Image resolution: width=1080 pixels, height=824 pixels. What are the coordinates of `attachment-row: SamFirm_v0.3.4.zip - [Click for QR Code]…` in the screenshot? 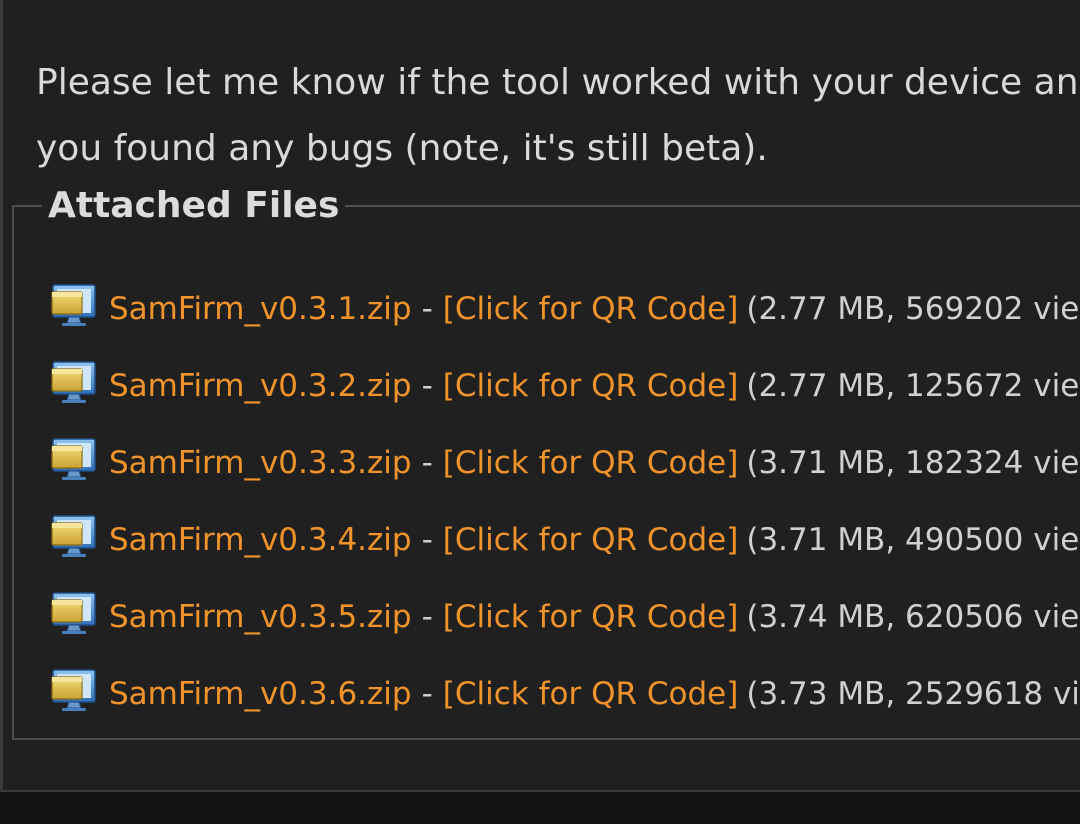 It's located at (564, 539).